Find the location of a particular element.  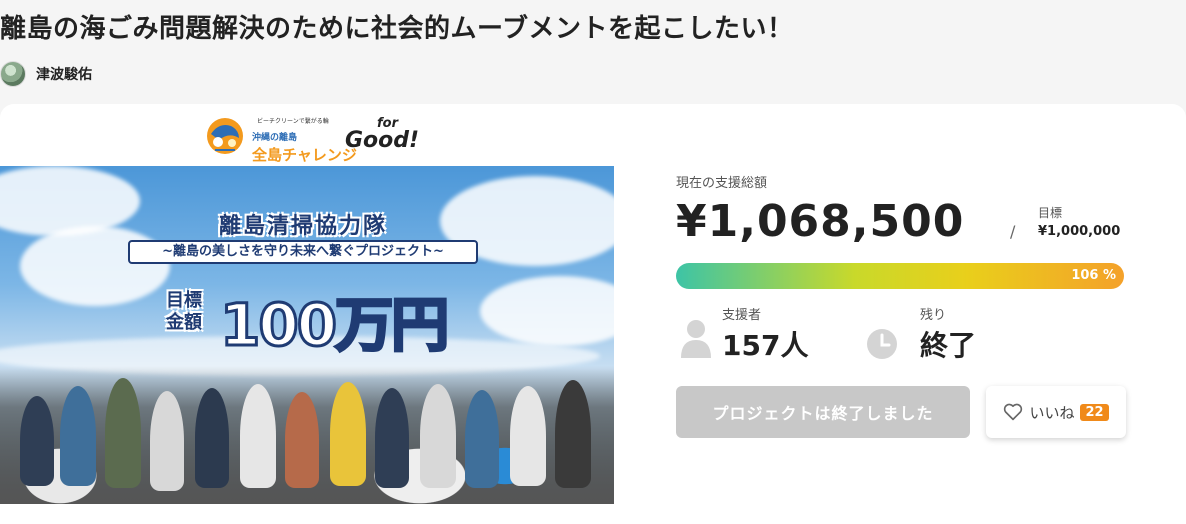

supporters-label: 支援者 is located at coordinates (742, 315).